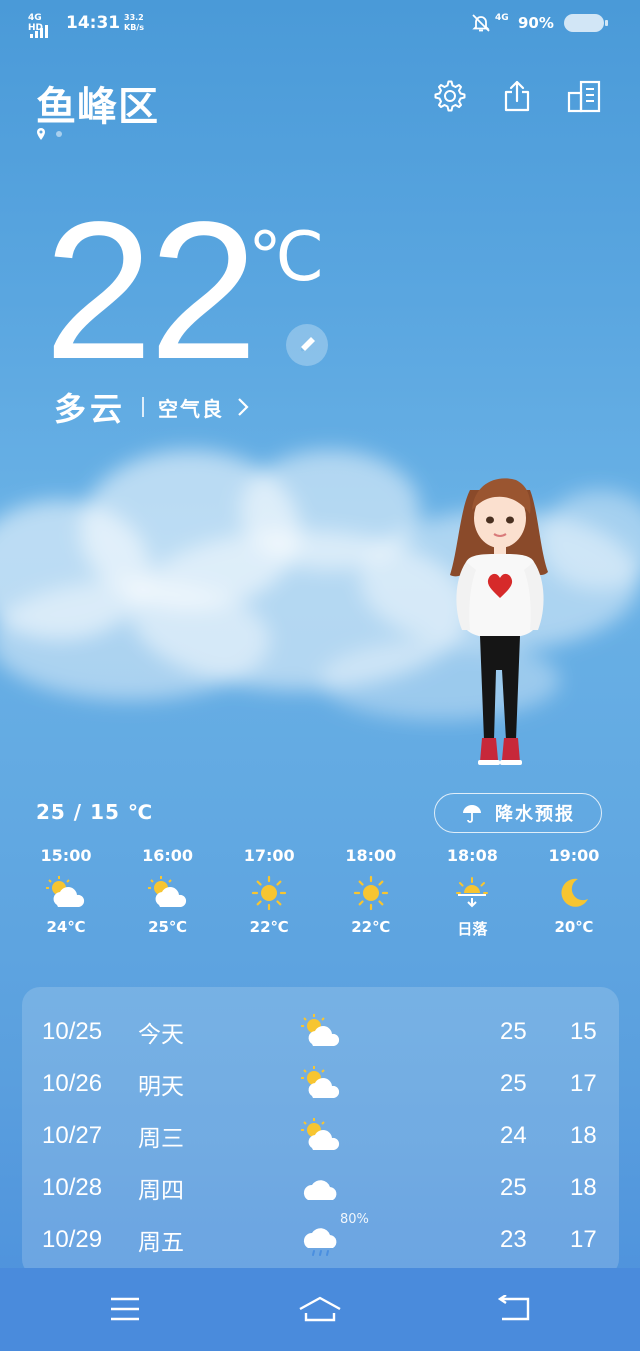 The image size is (640, 1351). I want to click on hourly-item: 18:08 日落, so click(472, 892).